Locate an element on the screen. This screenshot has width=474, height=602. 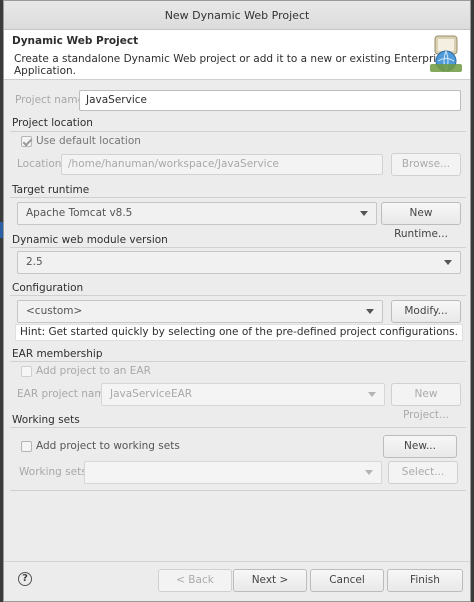
add-to-working-sets-label: Add project to working sets is located at coordinates (108, 446).